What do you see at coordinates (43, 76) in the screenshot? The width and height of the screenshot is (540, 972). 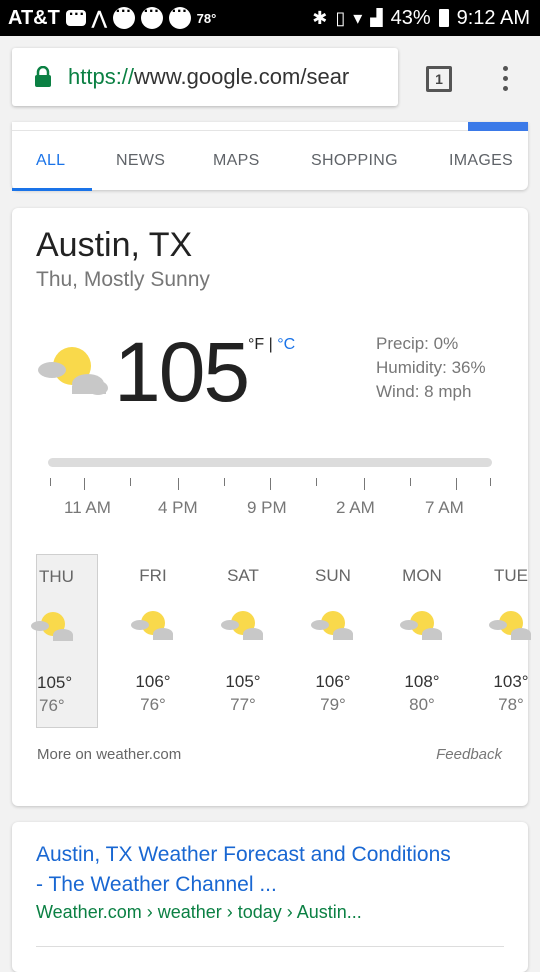 I see `lock-icon` at bounding box center [43, 76].